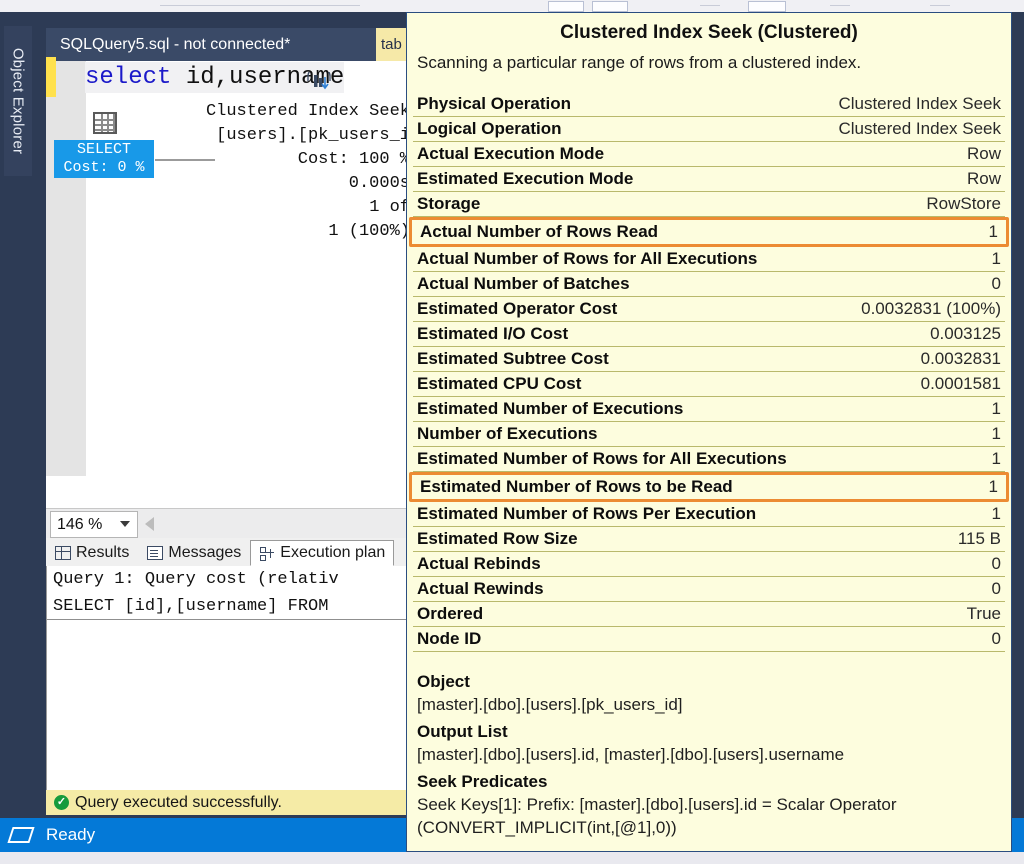 This screenshot has width=1024, height=864. What do you see at coordinates (576, 486) in the screenshot?
I see `tooltip-row-key: Estimated Number of Rows to be Read` at bounding box center [576, 486].